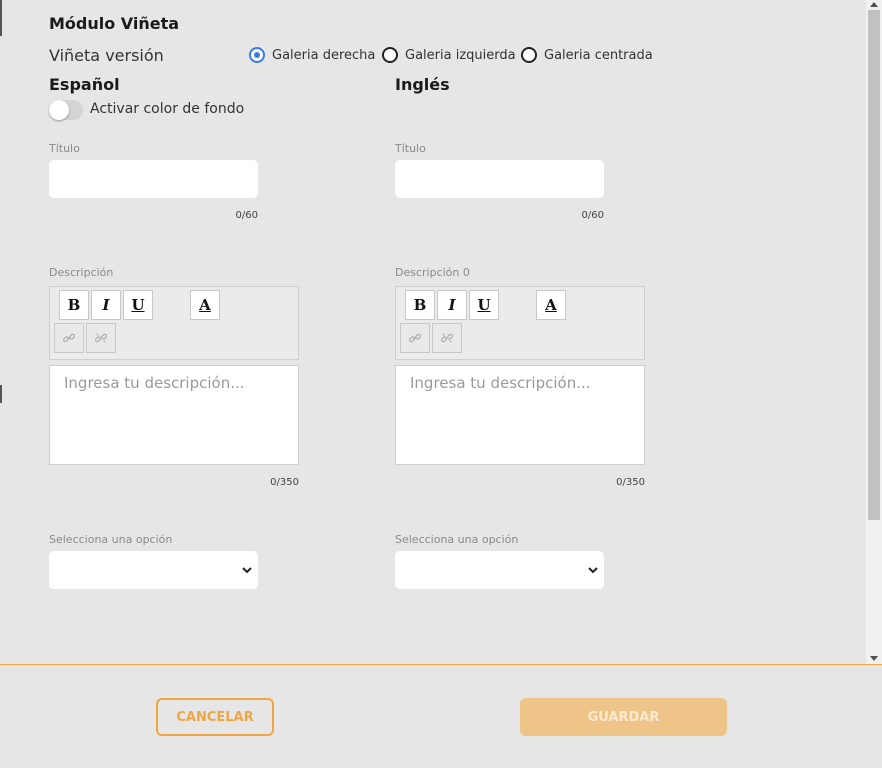 This screenshot has height=768, width=882. Describe the element at coordinates (84, 84) in the screenshot. I see `spanish-heading: Español` at that location.